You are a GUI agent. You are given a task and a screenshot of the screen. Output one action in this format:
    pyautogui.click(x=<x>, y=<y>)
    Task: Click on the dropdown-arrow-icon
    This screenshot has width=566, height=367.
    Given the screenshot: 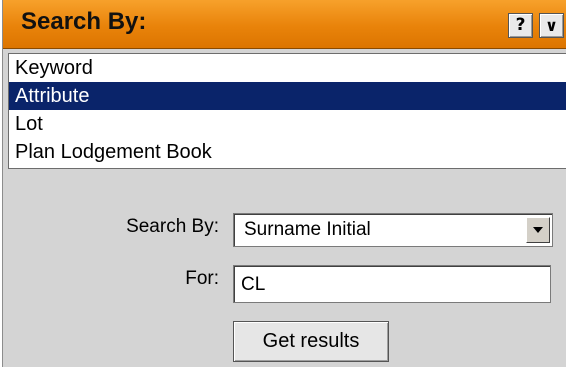 What is the action you would take?
    pyautogui.click(x=538, y=230)
    